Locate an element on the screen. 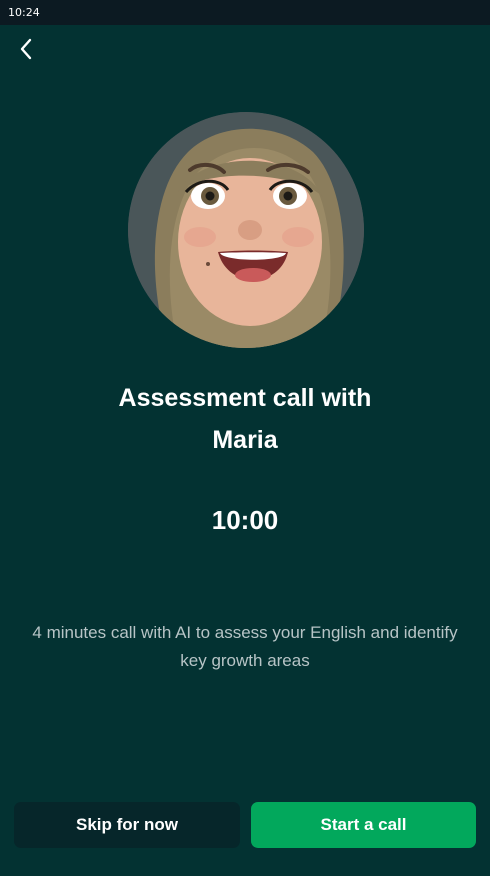 The image size is (490, 876). call-title-line-1: Assessment call with is located at coordinates (245, 398).